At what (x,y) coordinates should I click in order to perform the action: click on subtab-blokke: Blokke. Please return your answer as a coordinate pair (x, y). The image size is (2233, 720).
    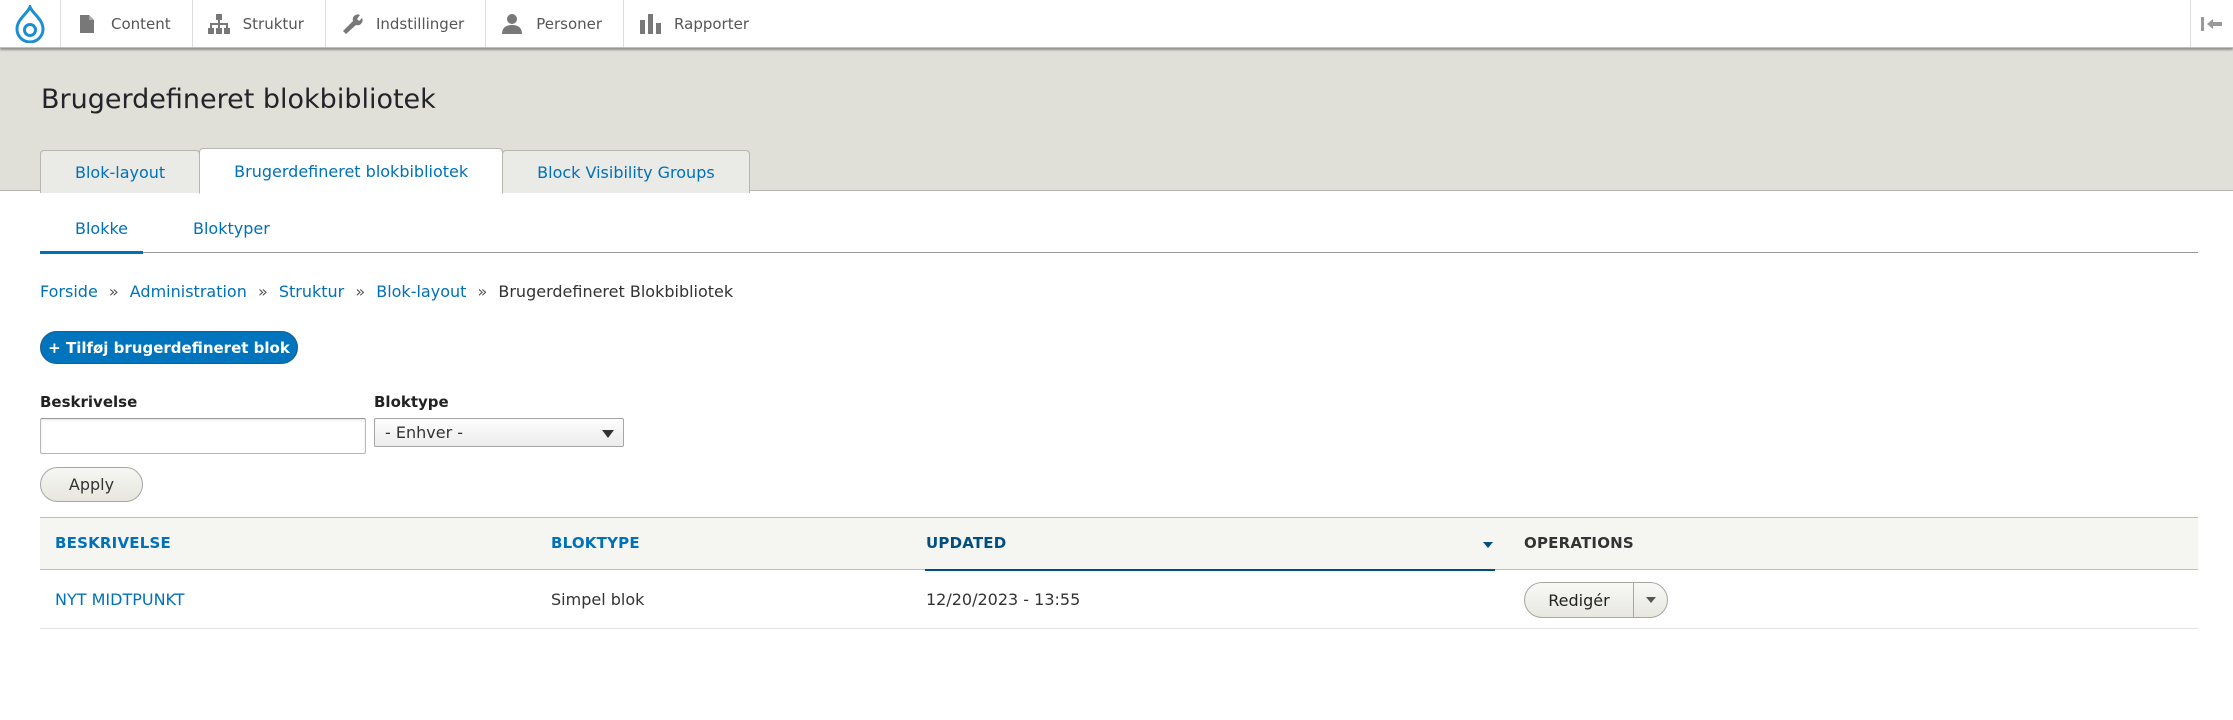
    Looking at the image, I should click on (101, 228).